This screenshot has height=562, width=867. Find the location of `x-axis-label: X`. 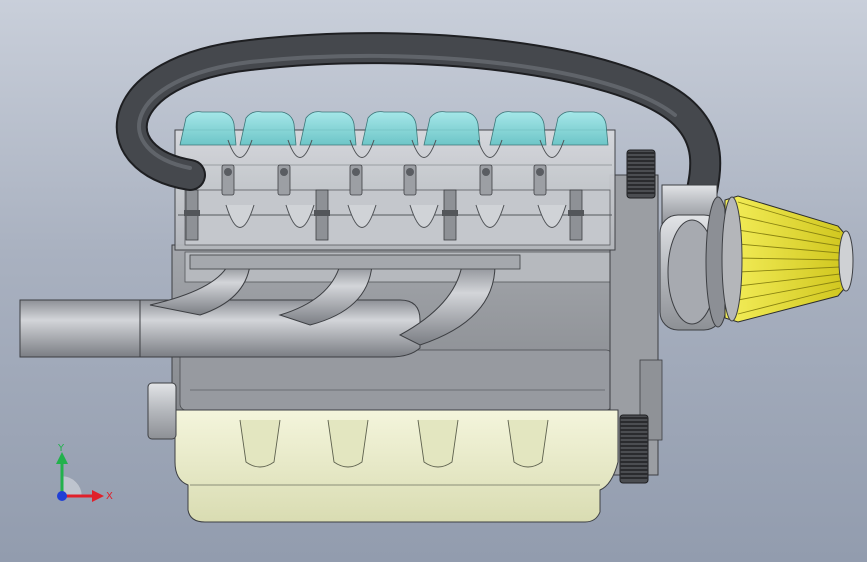

x-axis-label: X is located at coordinates (109, 496).